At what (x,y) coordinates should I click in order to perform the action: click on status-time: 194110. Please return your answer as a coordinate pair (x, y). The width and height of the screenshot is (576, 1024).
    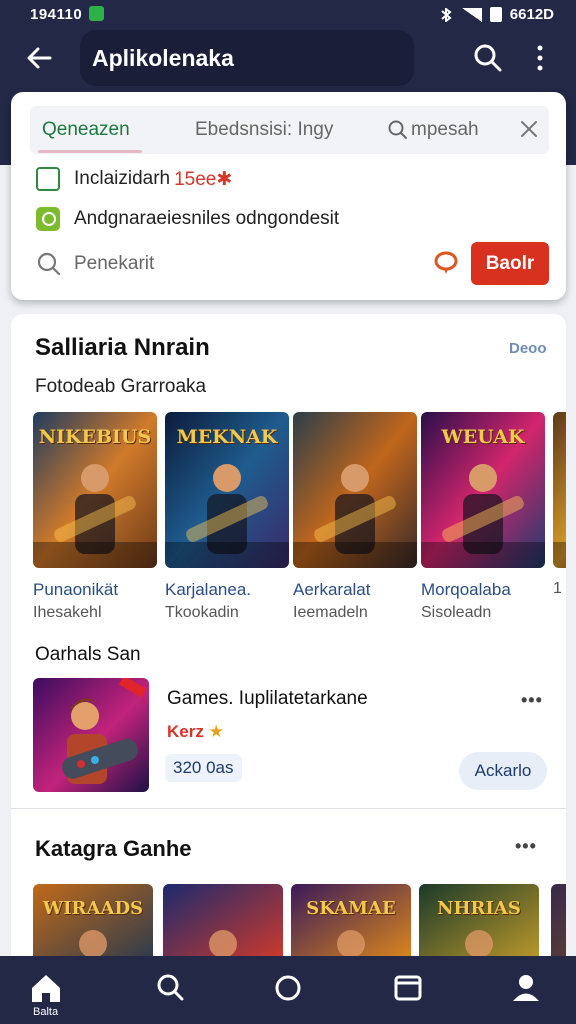
    Looking at the image, I should click on (56, 14).